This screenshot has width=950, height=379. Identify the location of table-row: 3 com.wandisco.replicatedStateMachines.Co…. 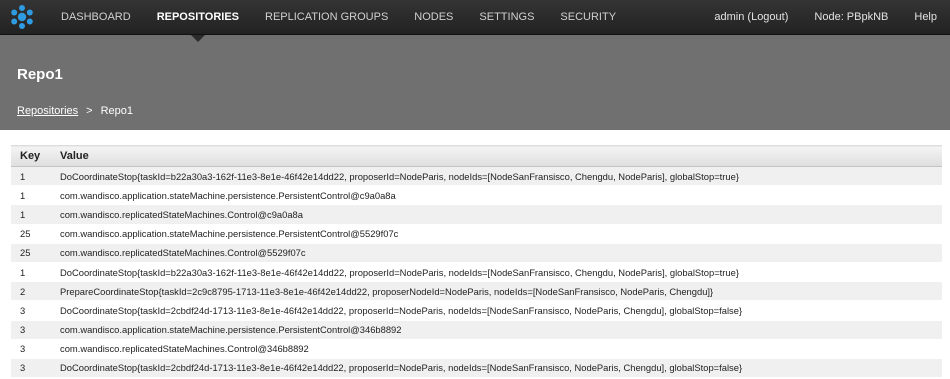
(476, 349).